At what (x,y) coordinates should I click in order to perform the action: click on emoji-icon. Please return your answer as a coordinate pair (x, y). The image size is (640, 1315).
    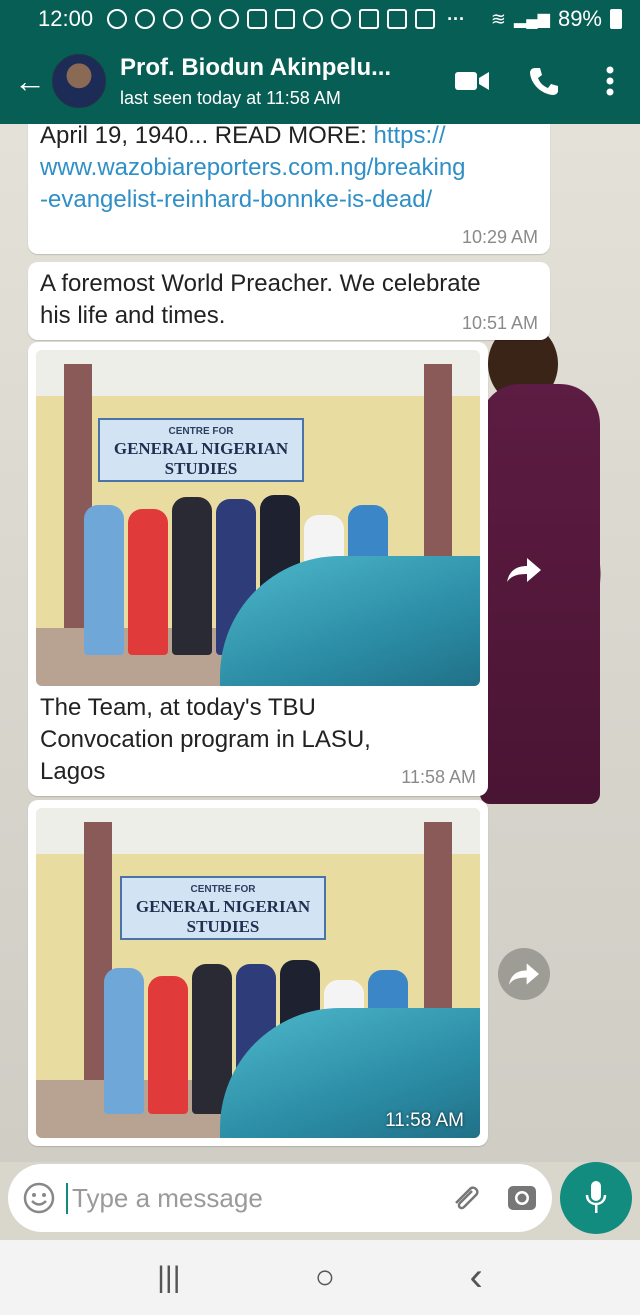
    Looking at the image, I should click on (39, 1198).